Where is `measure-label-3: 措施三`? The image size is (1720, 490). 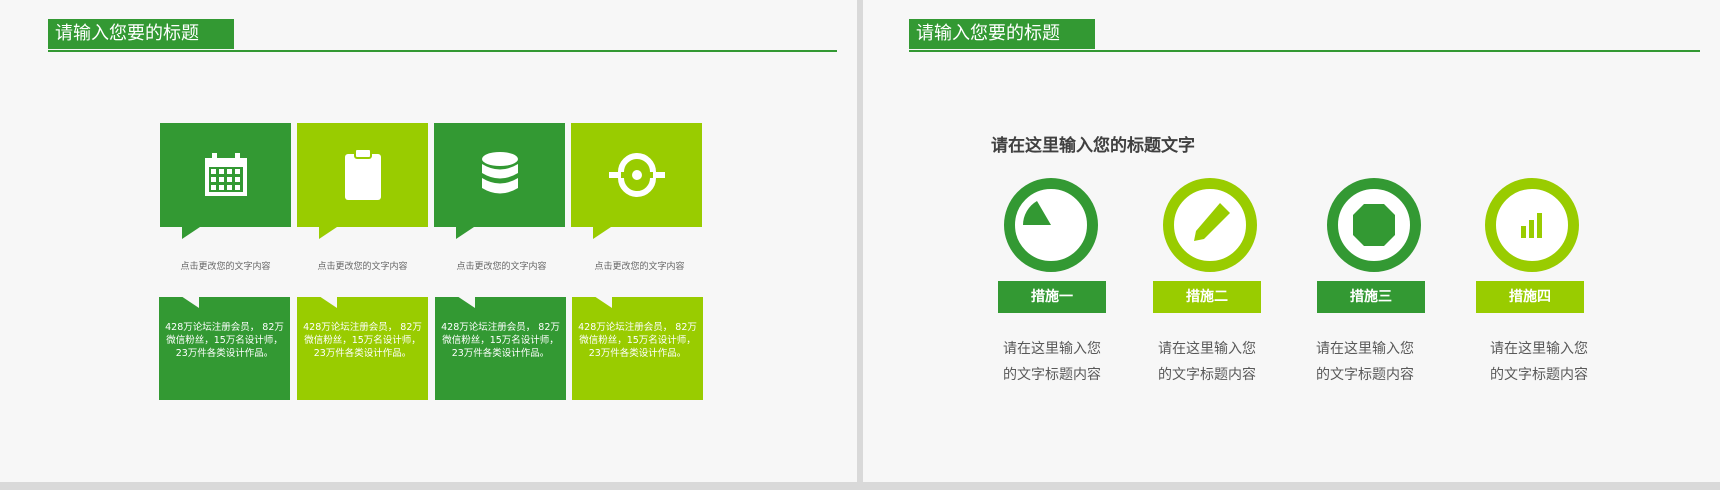
measure-label-3: 措施三 is located at coordinates (1371, 297).